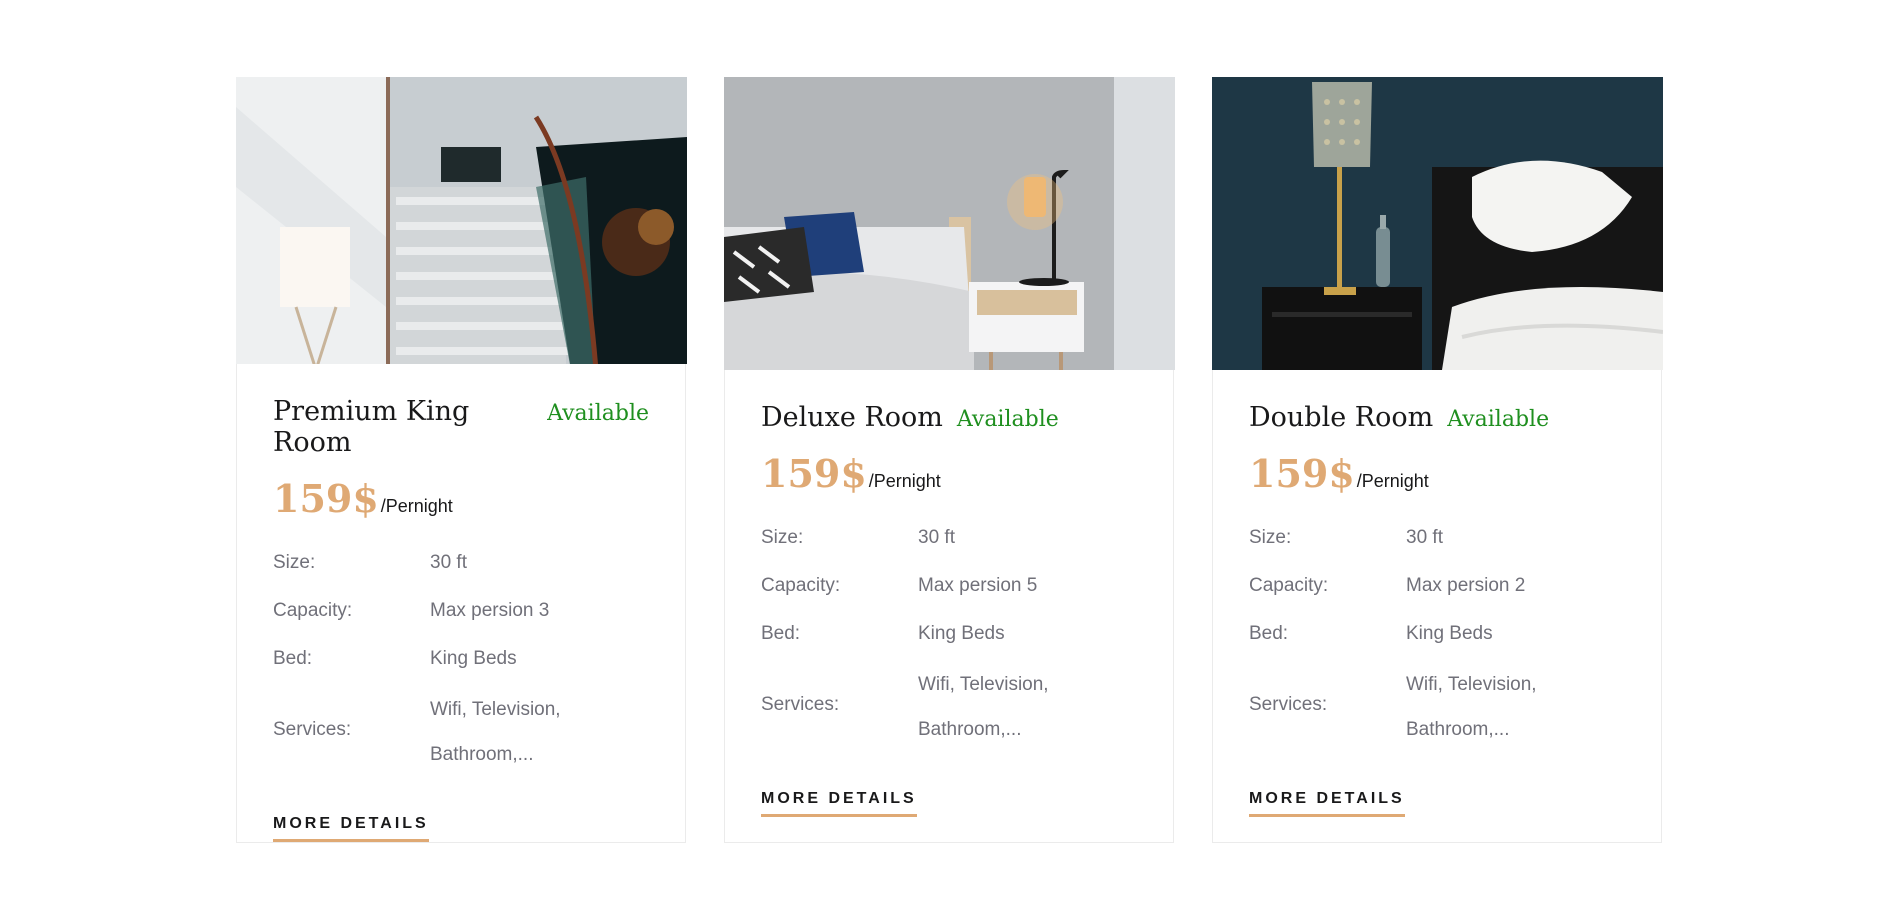 This screenshot has height=904, width=1891. I want to click on spec-value-capacity: Max persion 5, so click(978, 585).